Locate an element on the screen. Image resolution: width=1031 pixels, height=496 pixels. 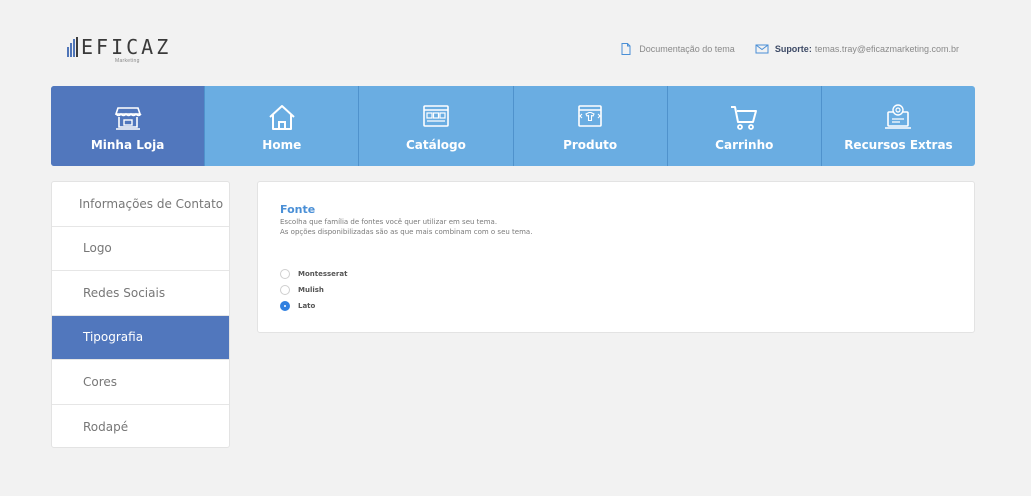
logo-bars-icon is located at coordinates (74, 47).